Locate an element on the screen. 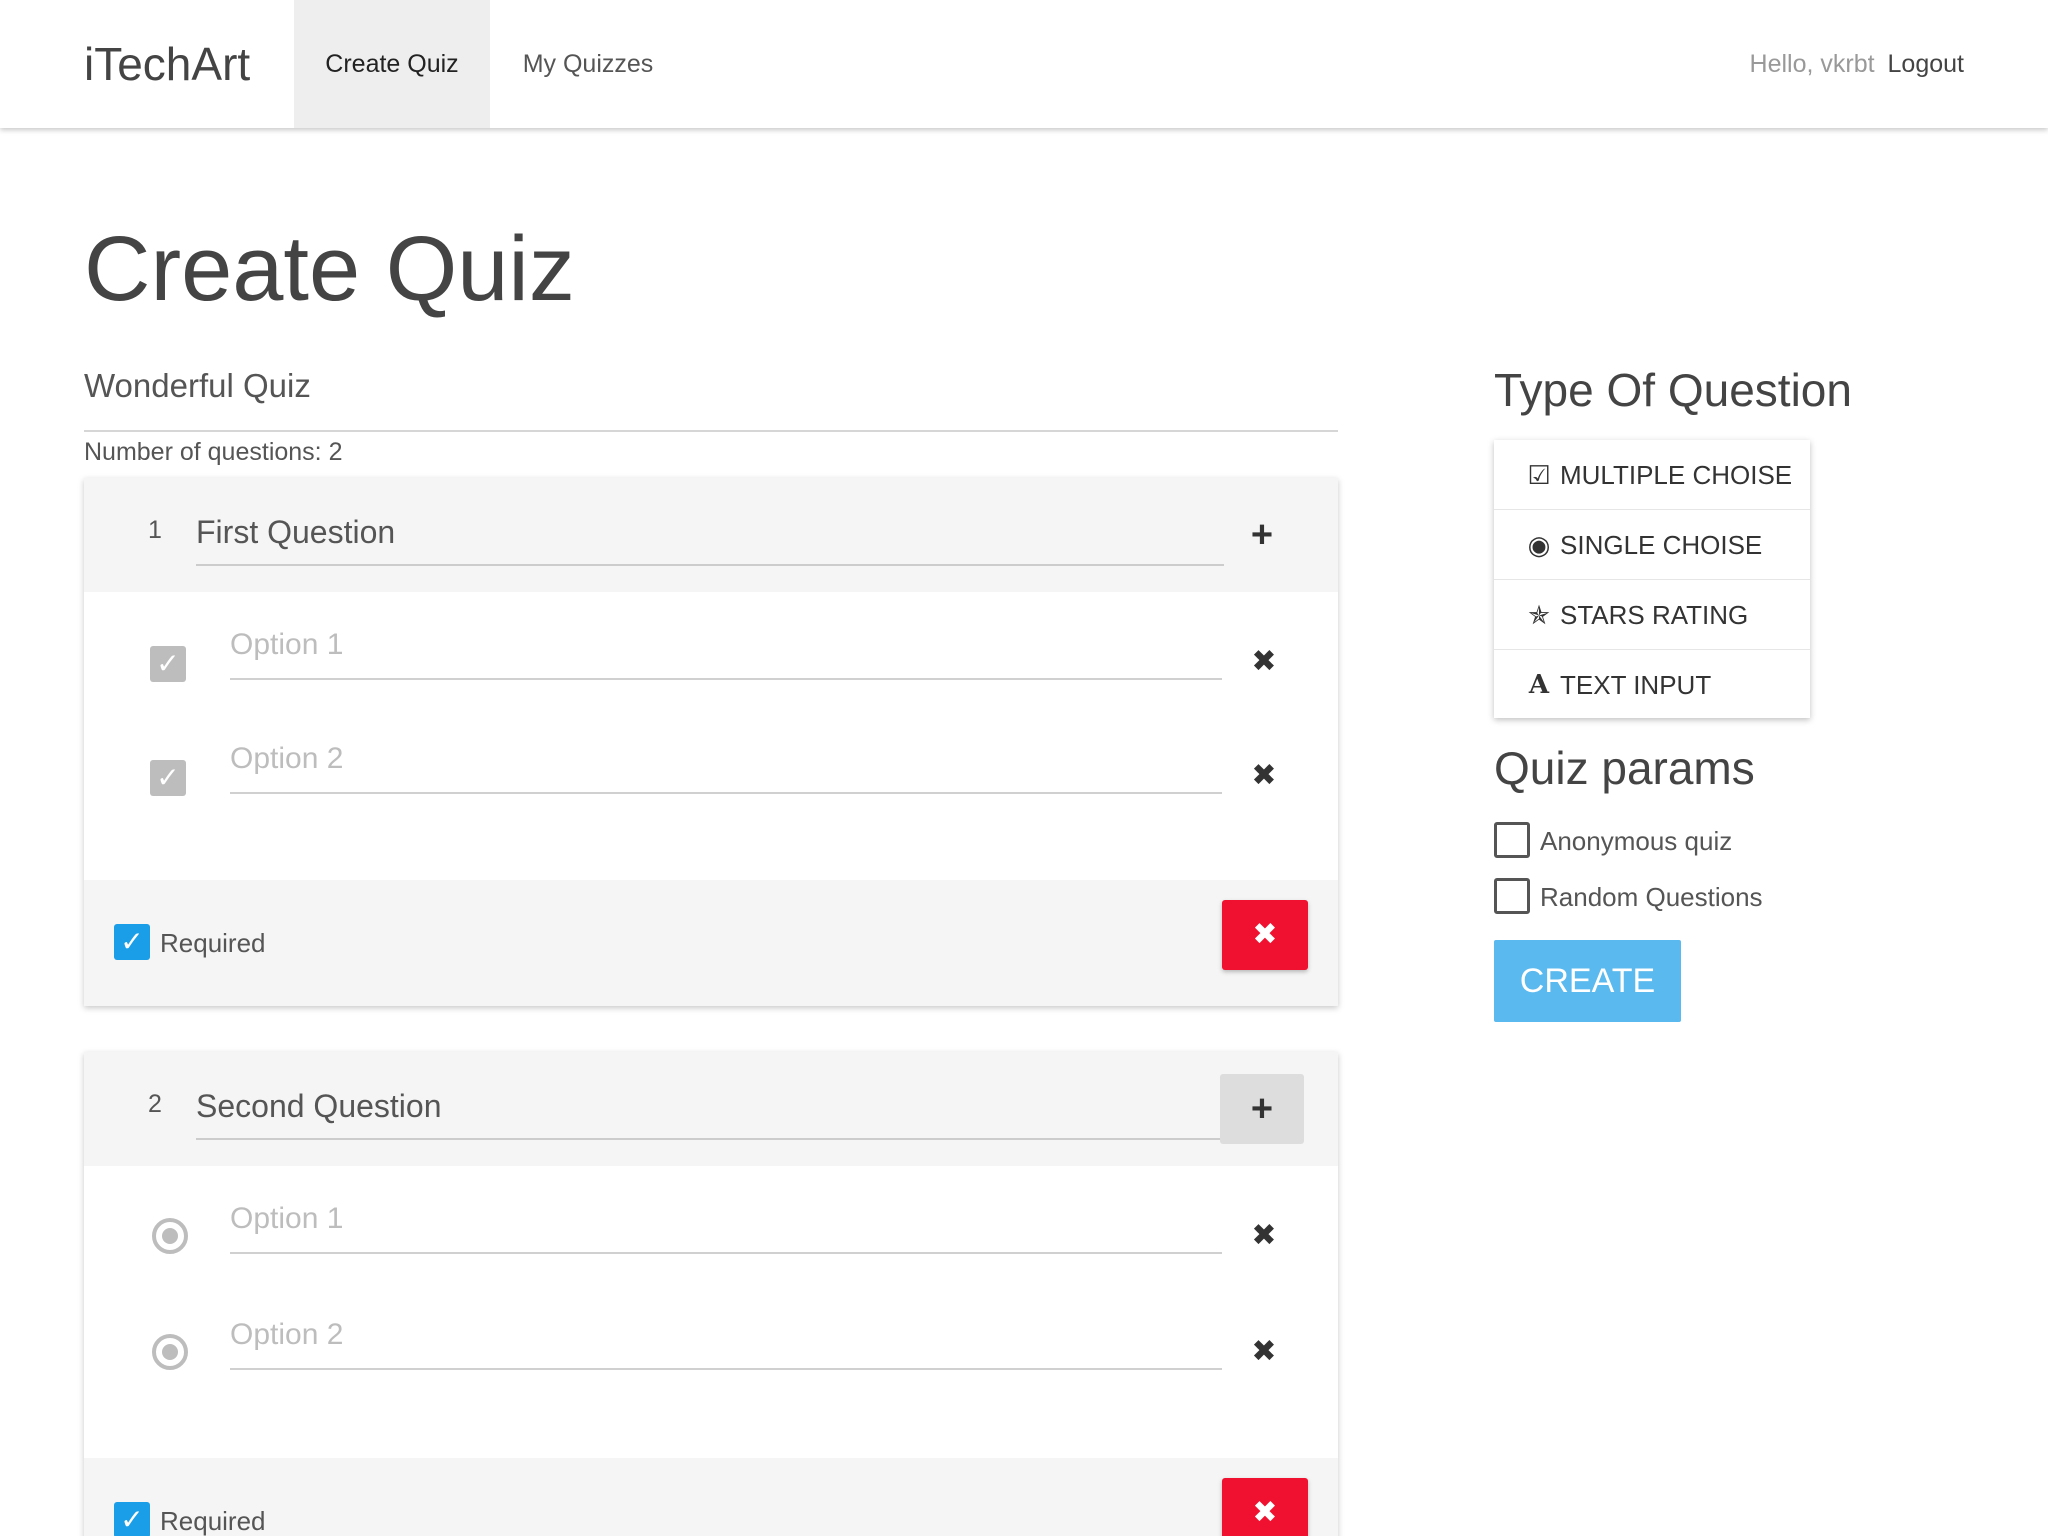 This screenshot has width=2048, height=1536. option-row: ✓ Option 2 ✖ is located at coordinates (711, 766).